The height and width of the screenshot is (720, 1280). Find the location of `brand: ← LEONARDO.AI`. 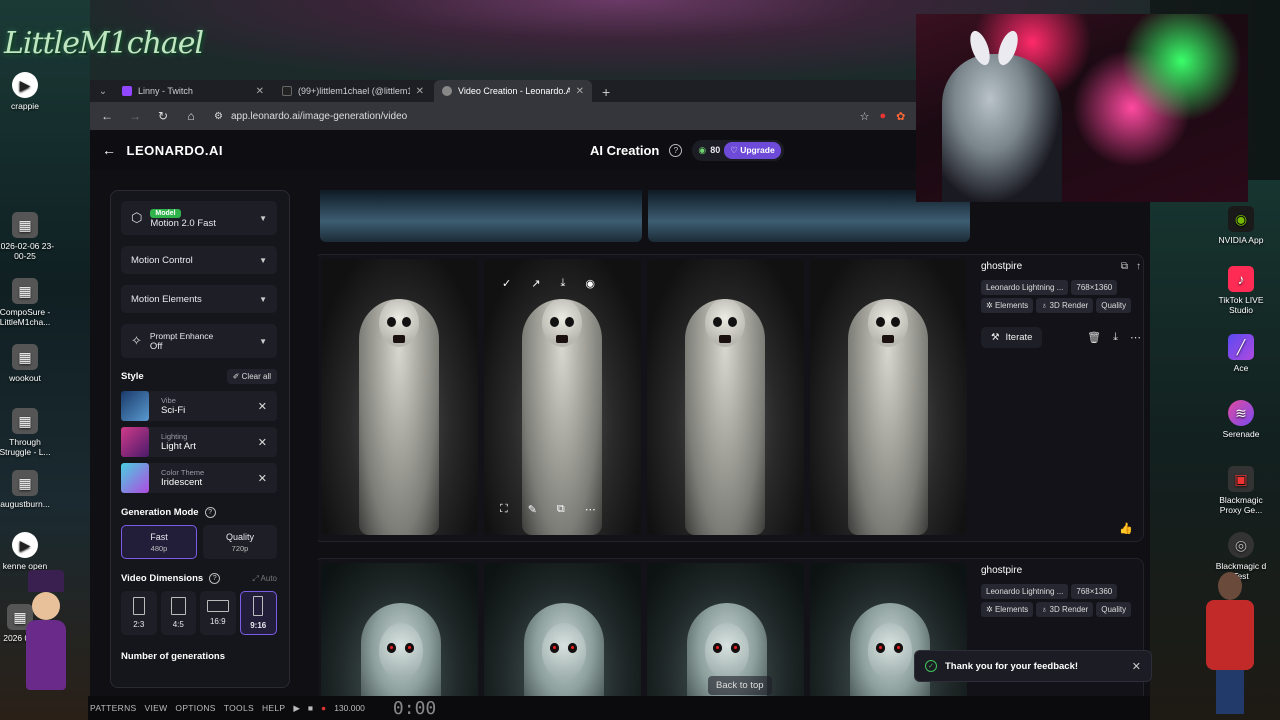

brand: ← LEONARDO.AI is located at coordinates (162, 150).